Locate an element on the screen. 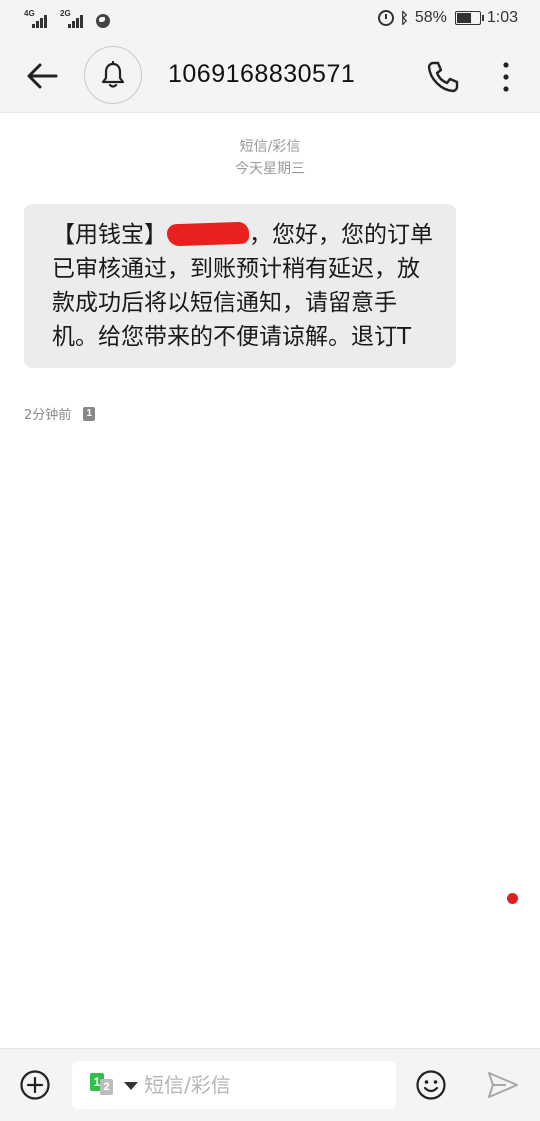 The height and width of the screenshot is (1121, 540). send-button is located at coordinates (503, 1085).